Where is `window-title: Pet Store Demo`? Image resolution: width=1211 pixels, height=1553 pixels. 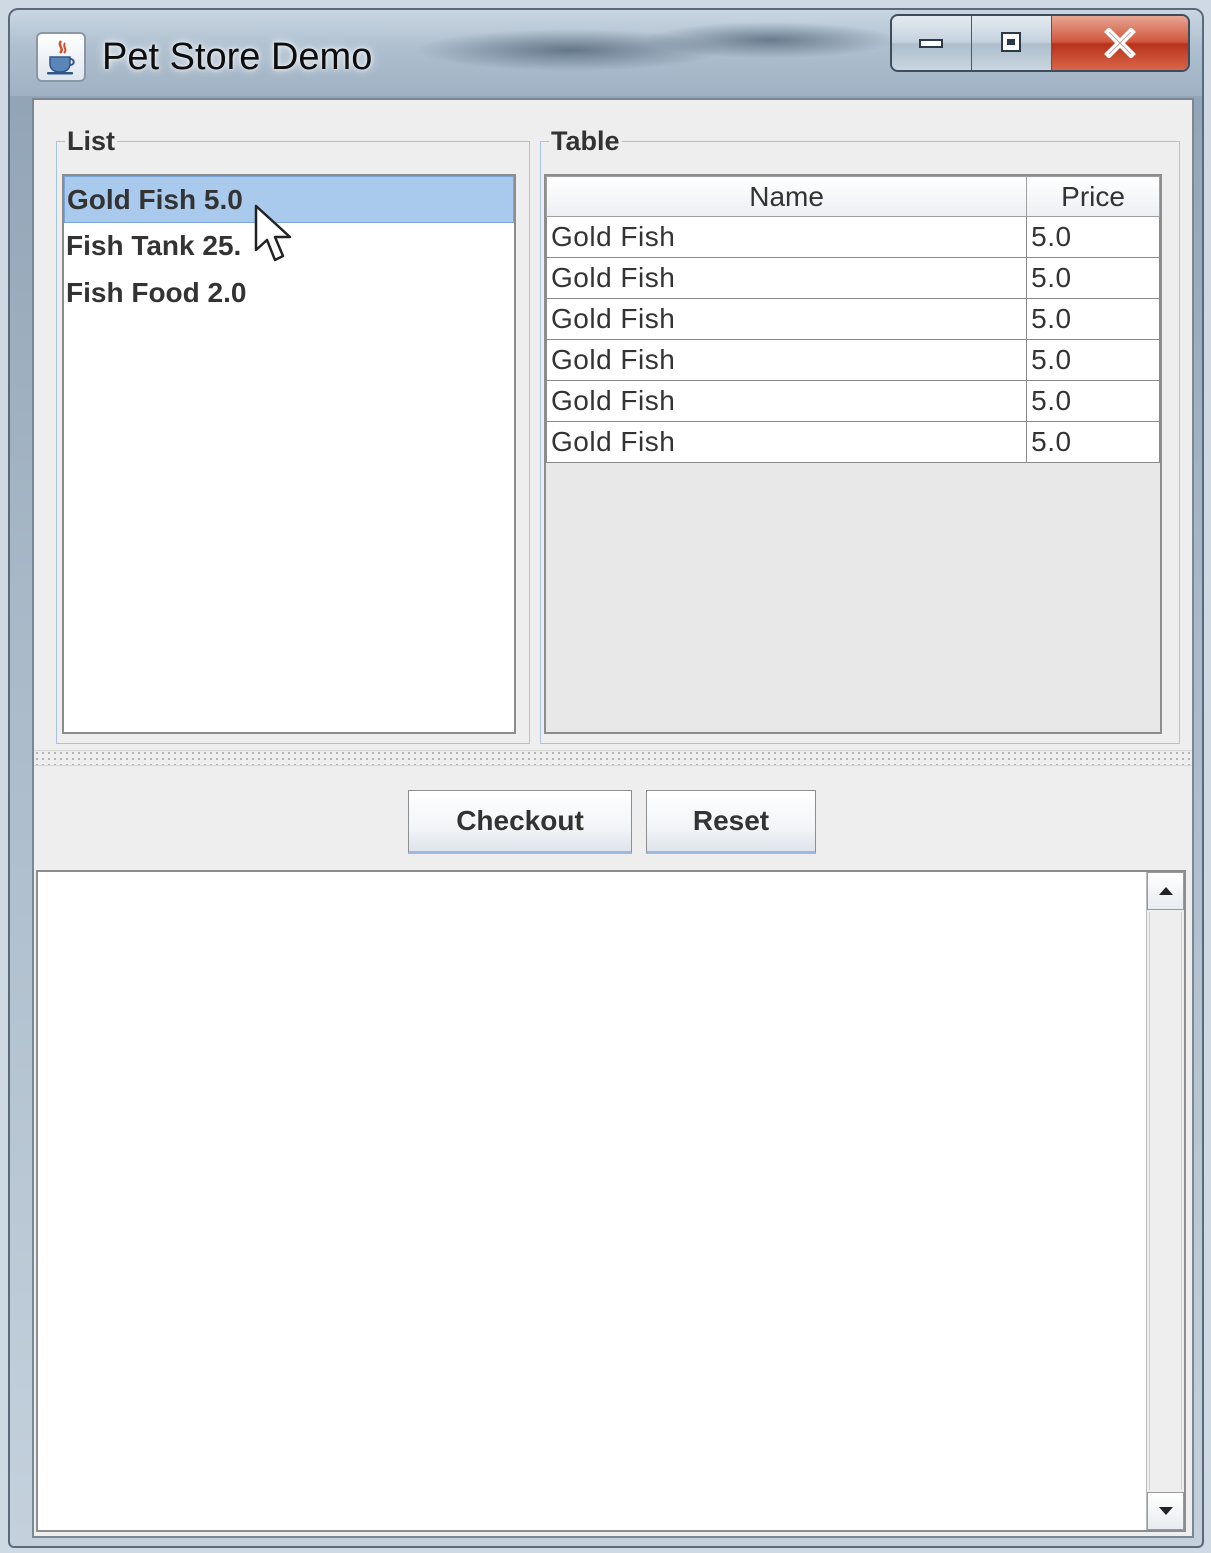 window-title: Pet Store Demo is located at coordinates (237, 57).